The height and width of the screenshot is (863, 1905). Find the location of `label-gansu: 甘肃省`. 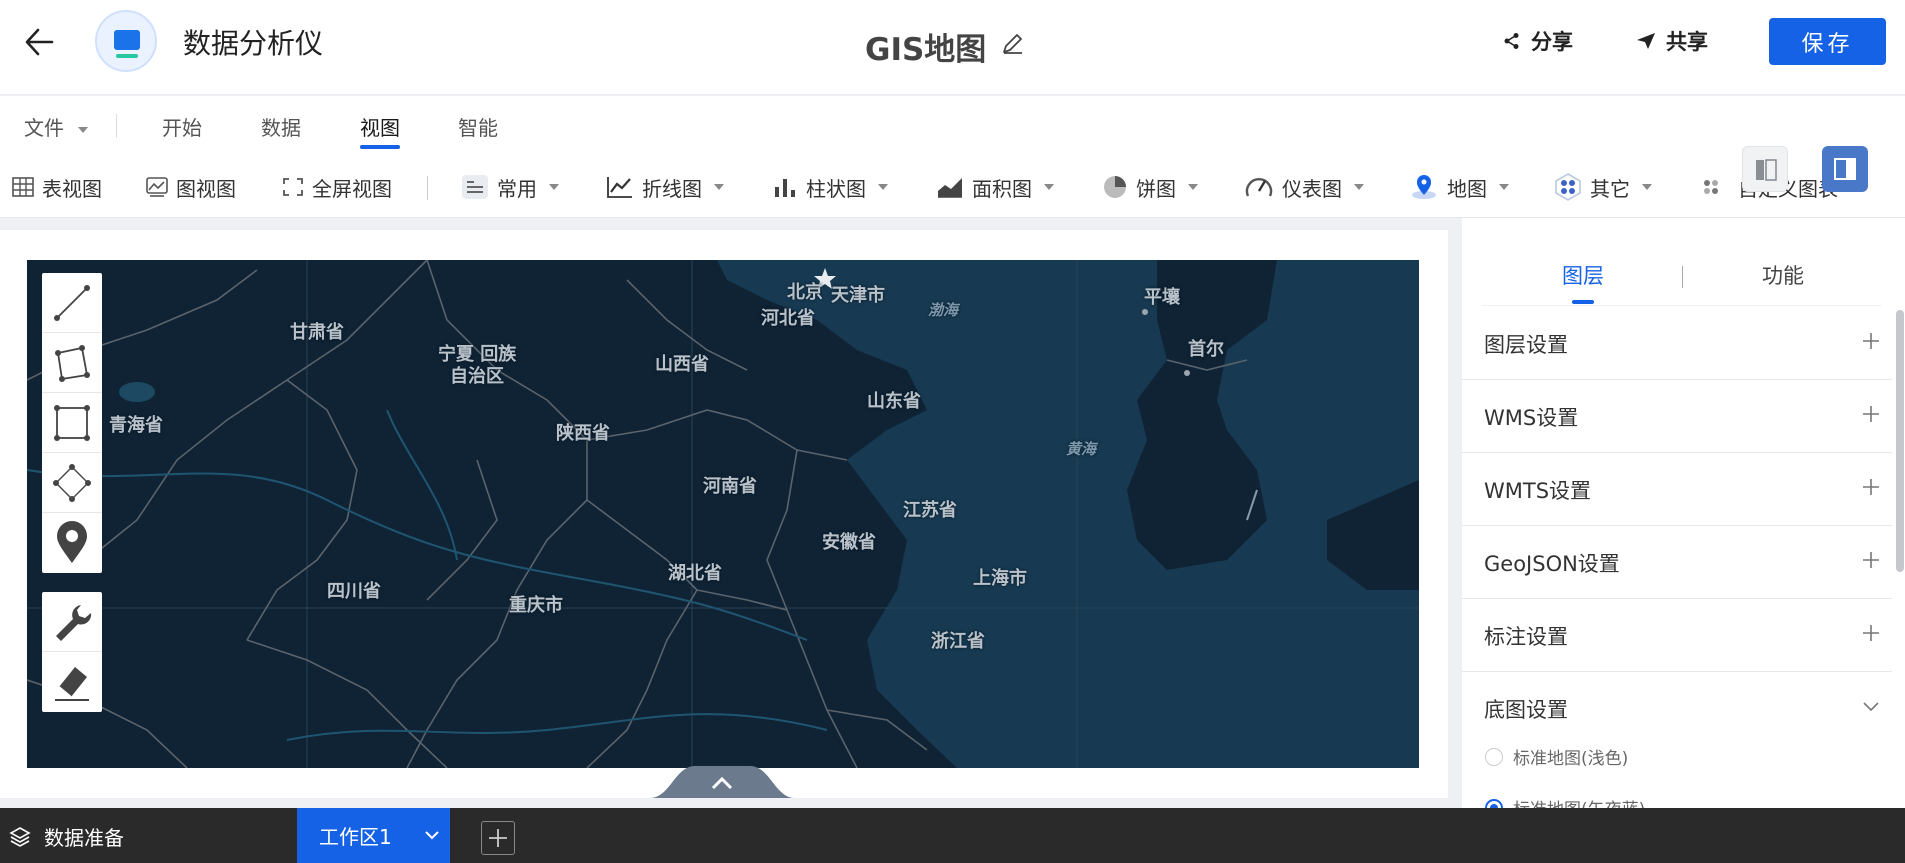

label-gansu: 甘肃省 is located at coordinates (317, 332).